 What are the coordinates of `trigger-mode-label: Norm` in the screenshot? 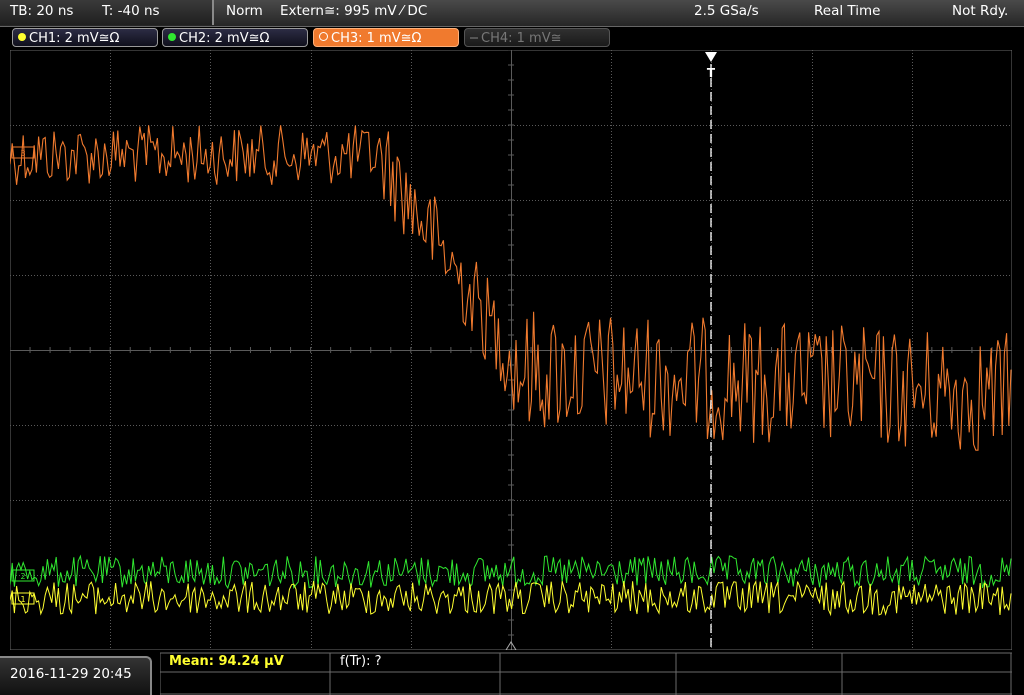 It's located at (244, 11).